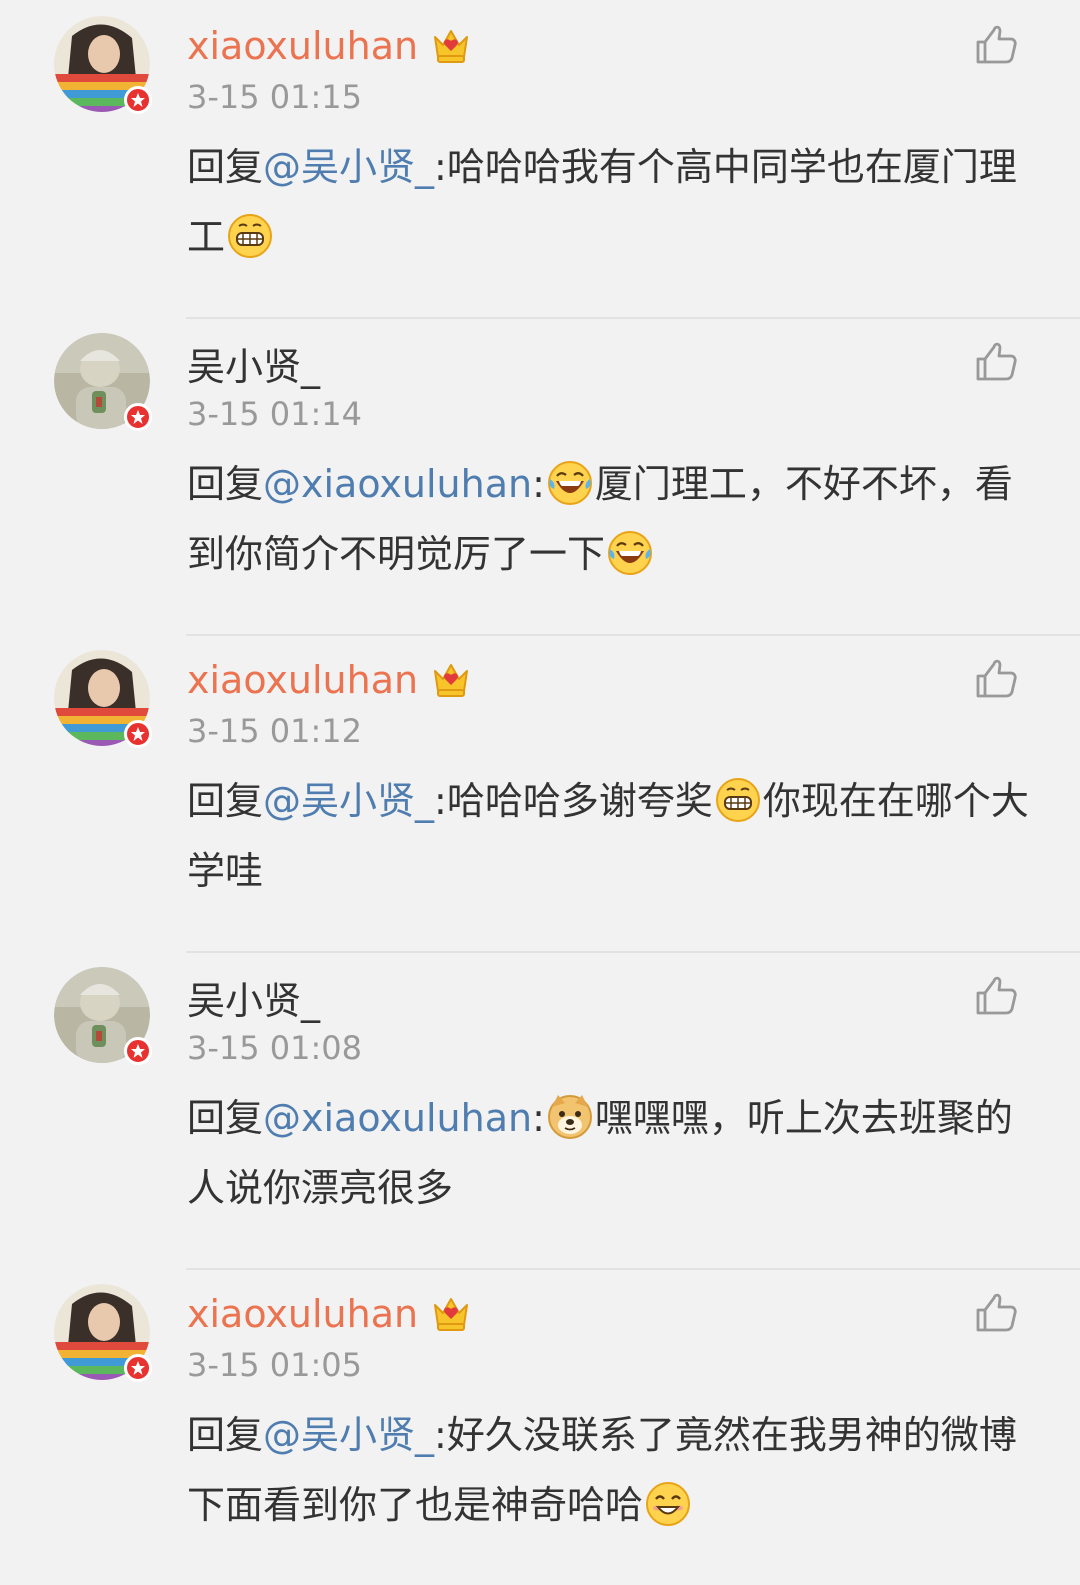  I want to click on timestamp: 3-15 01:15, so click(275, 97).